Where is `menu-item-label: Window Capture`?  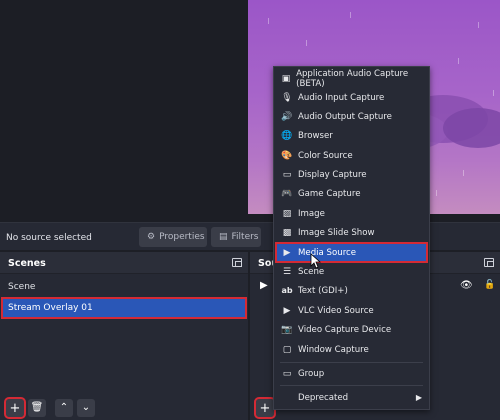 menu-item-label: Window Capture is located at coordinates (333, 349).